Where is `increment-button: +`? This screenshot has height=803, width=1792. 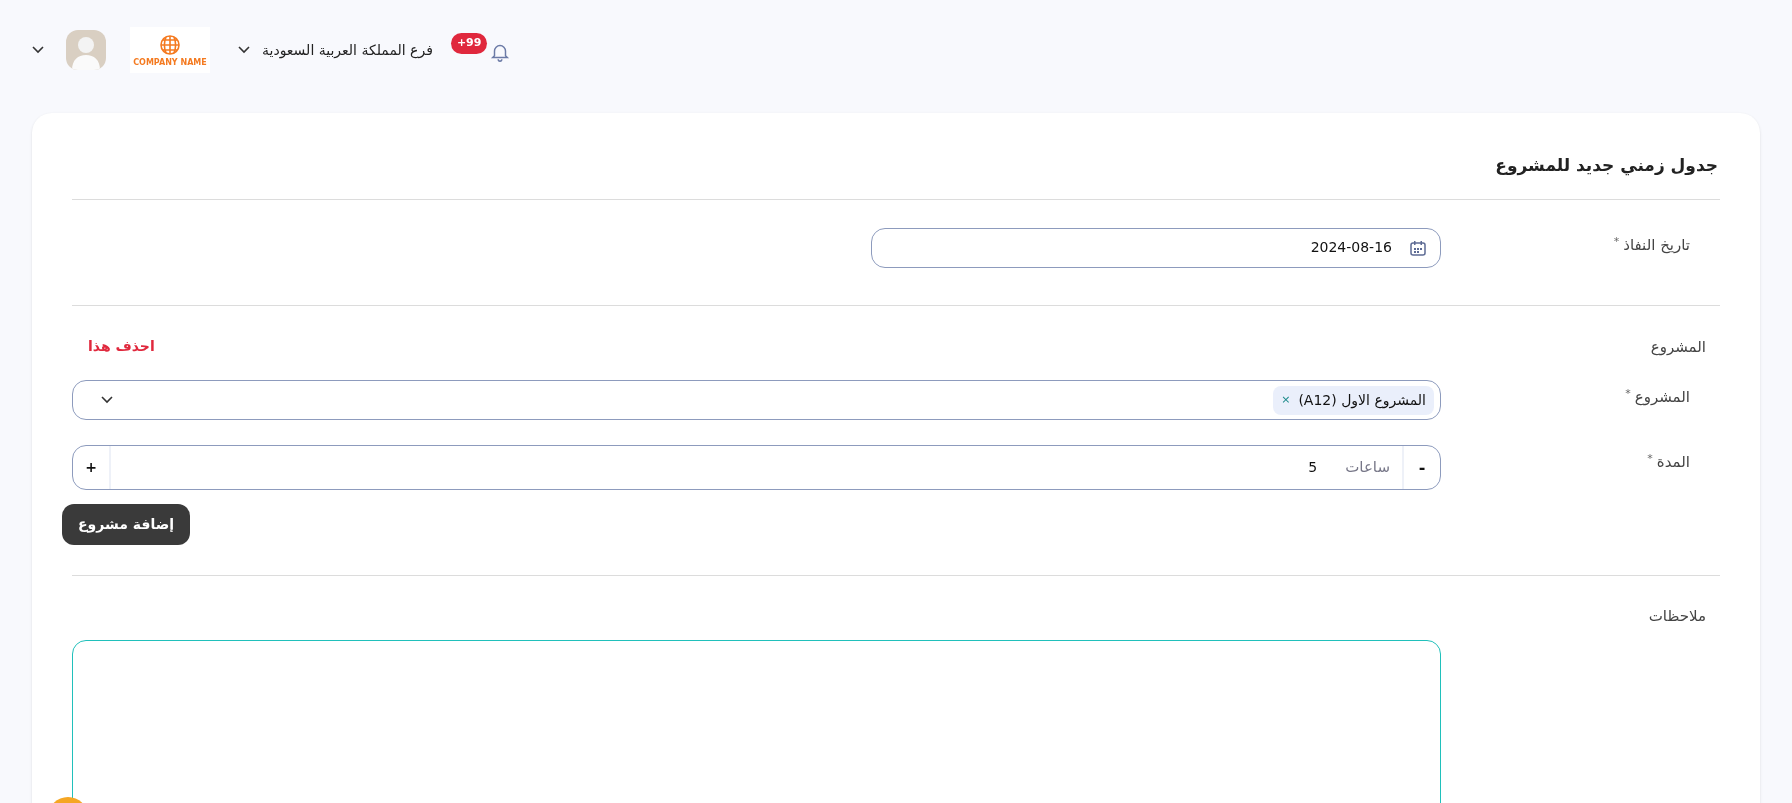 increment-button: + is located at coordinates (92, 467).